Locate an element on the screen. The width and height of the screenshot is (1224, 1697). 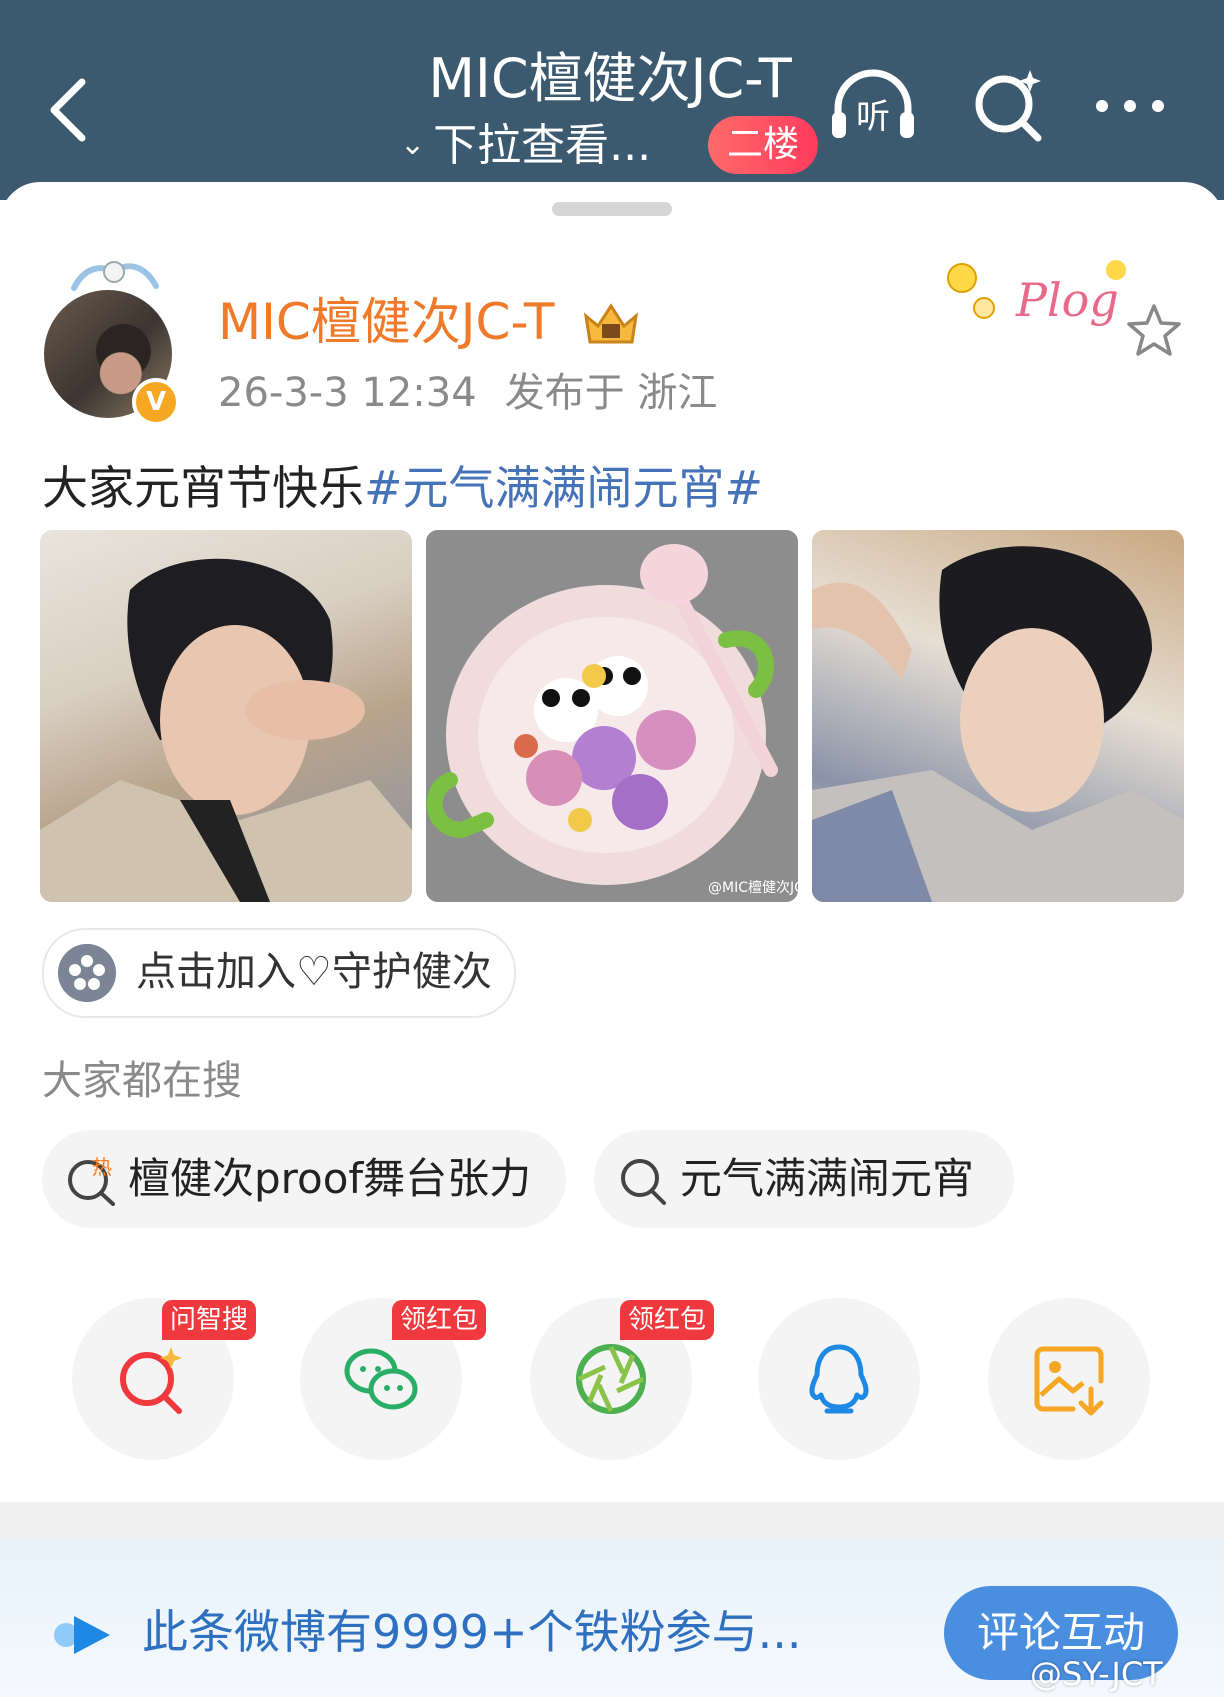
flower-icon is located at coordinates (87, 973).